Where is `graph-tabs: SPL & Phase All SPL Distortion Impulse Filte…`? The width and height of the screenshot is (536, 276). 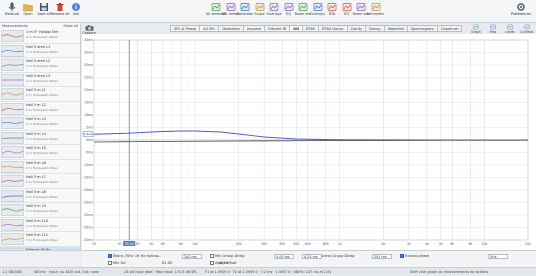 graph-tabs: SPL & Phase All SPL Distortion Impulse Filte… is located at coordinates (316, 28).